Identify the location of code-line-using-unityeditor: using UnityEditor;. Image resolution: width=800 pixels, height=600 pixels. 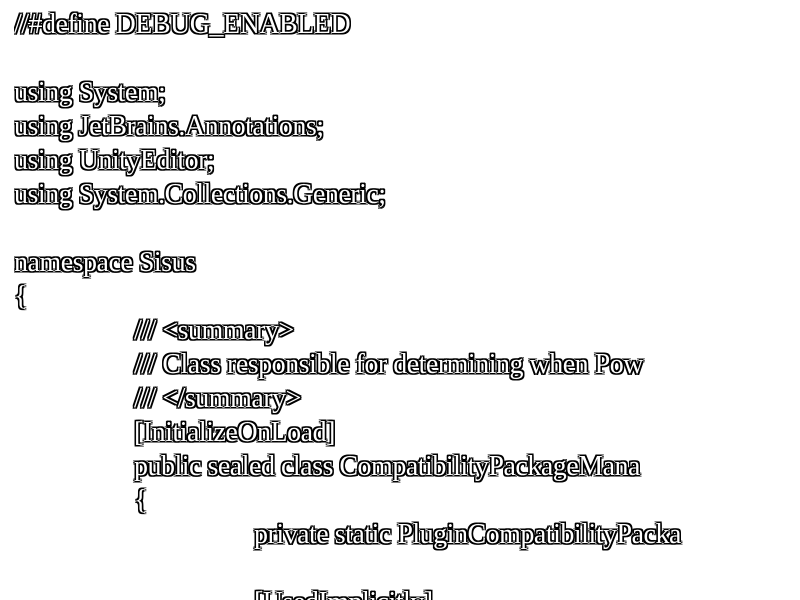
(114, 160).